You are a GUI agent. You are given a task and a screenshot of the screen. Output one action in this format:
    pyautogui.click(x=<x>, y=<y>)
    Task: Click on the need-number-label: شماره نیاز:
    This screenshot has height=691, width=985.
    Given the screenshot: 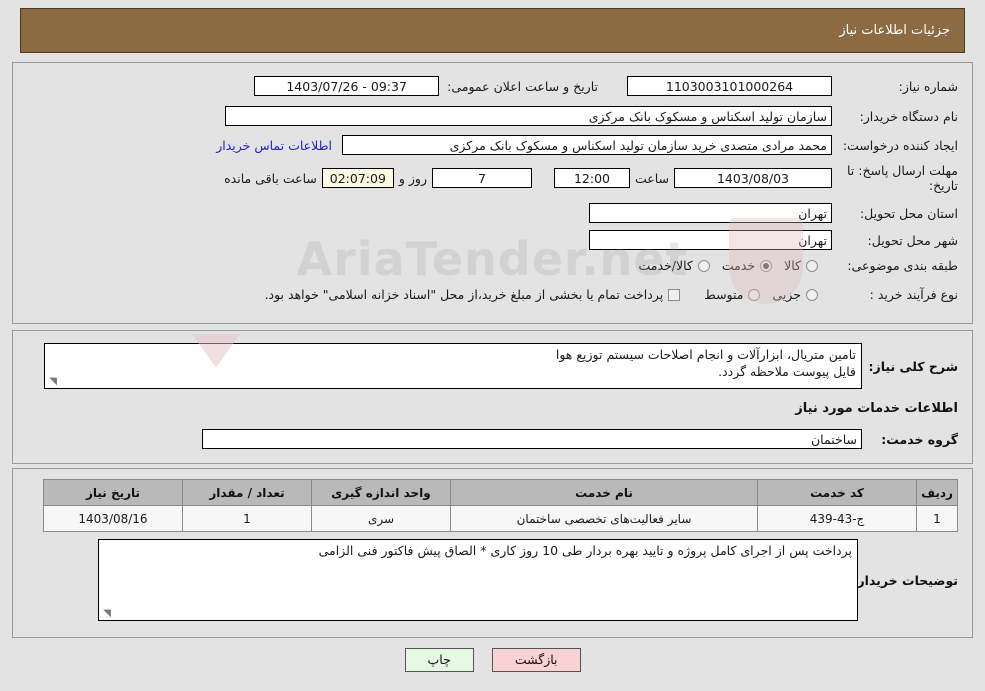 What is the action you would take?
    pyautogui.click(x=928, y=86)
    